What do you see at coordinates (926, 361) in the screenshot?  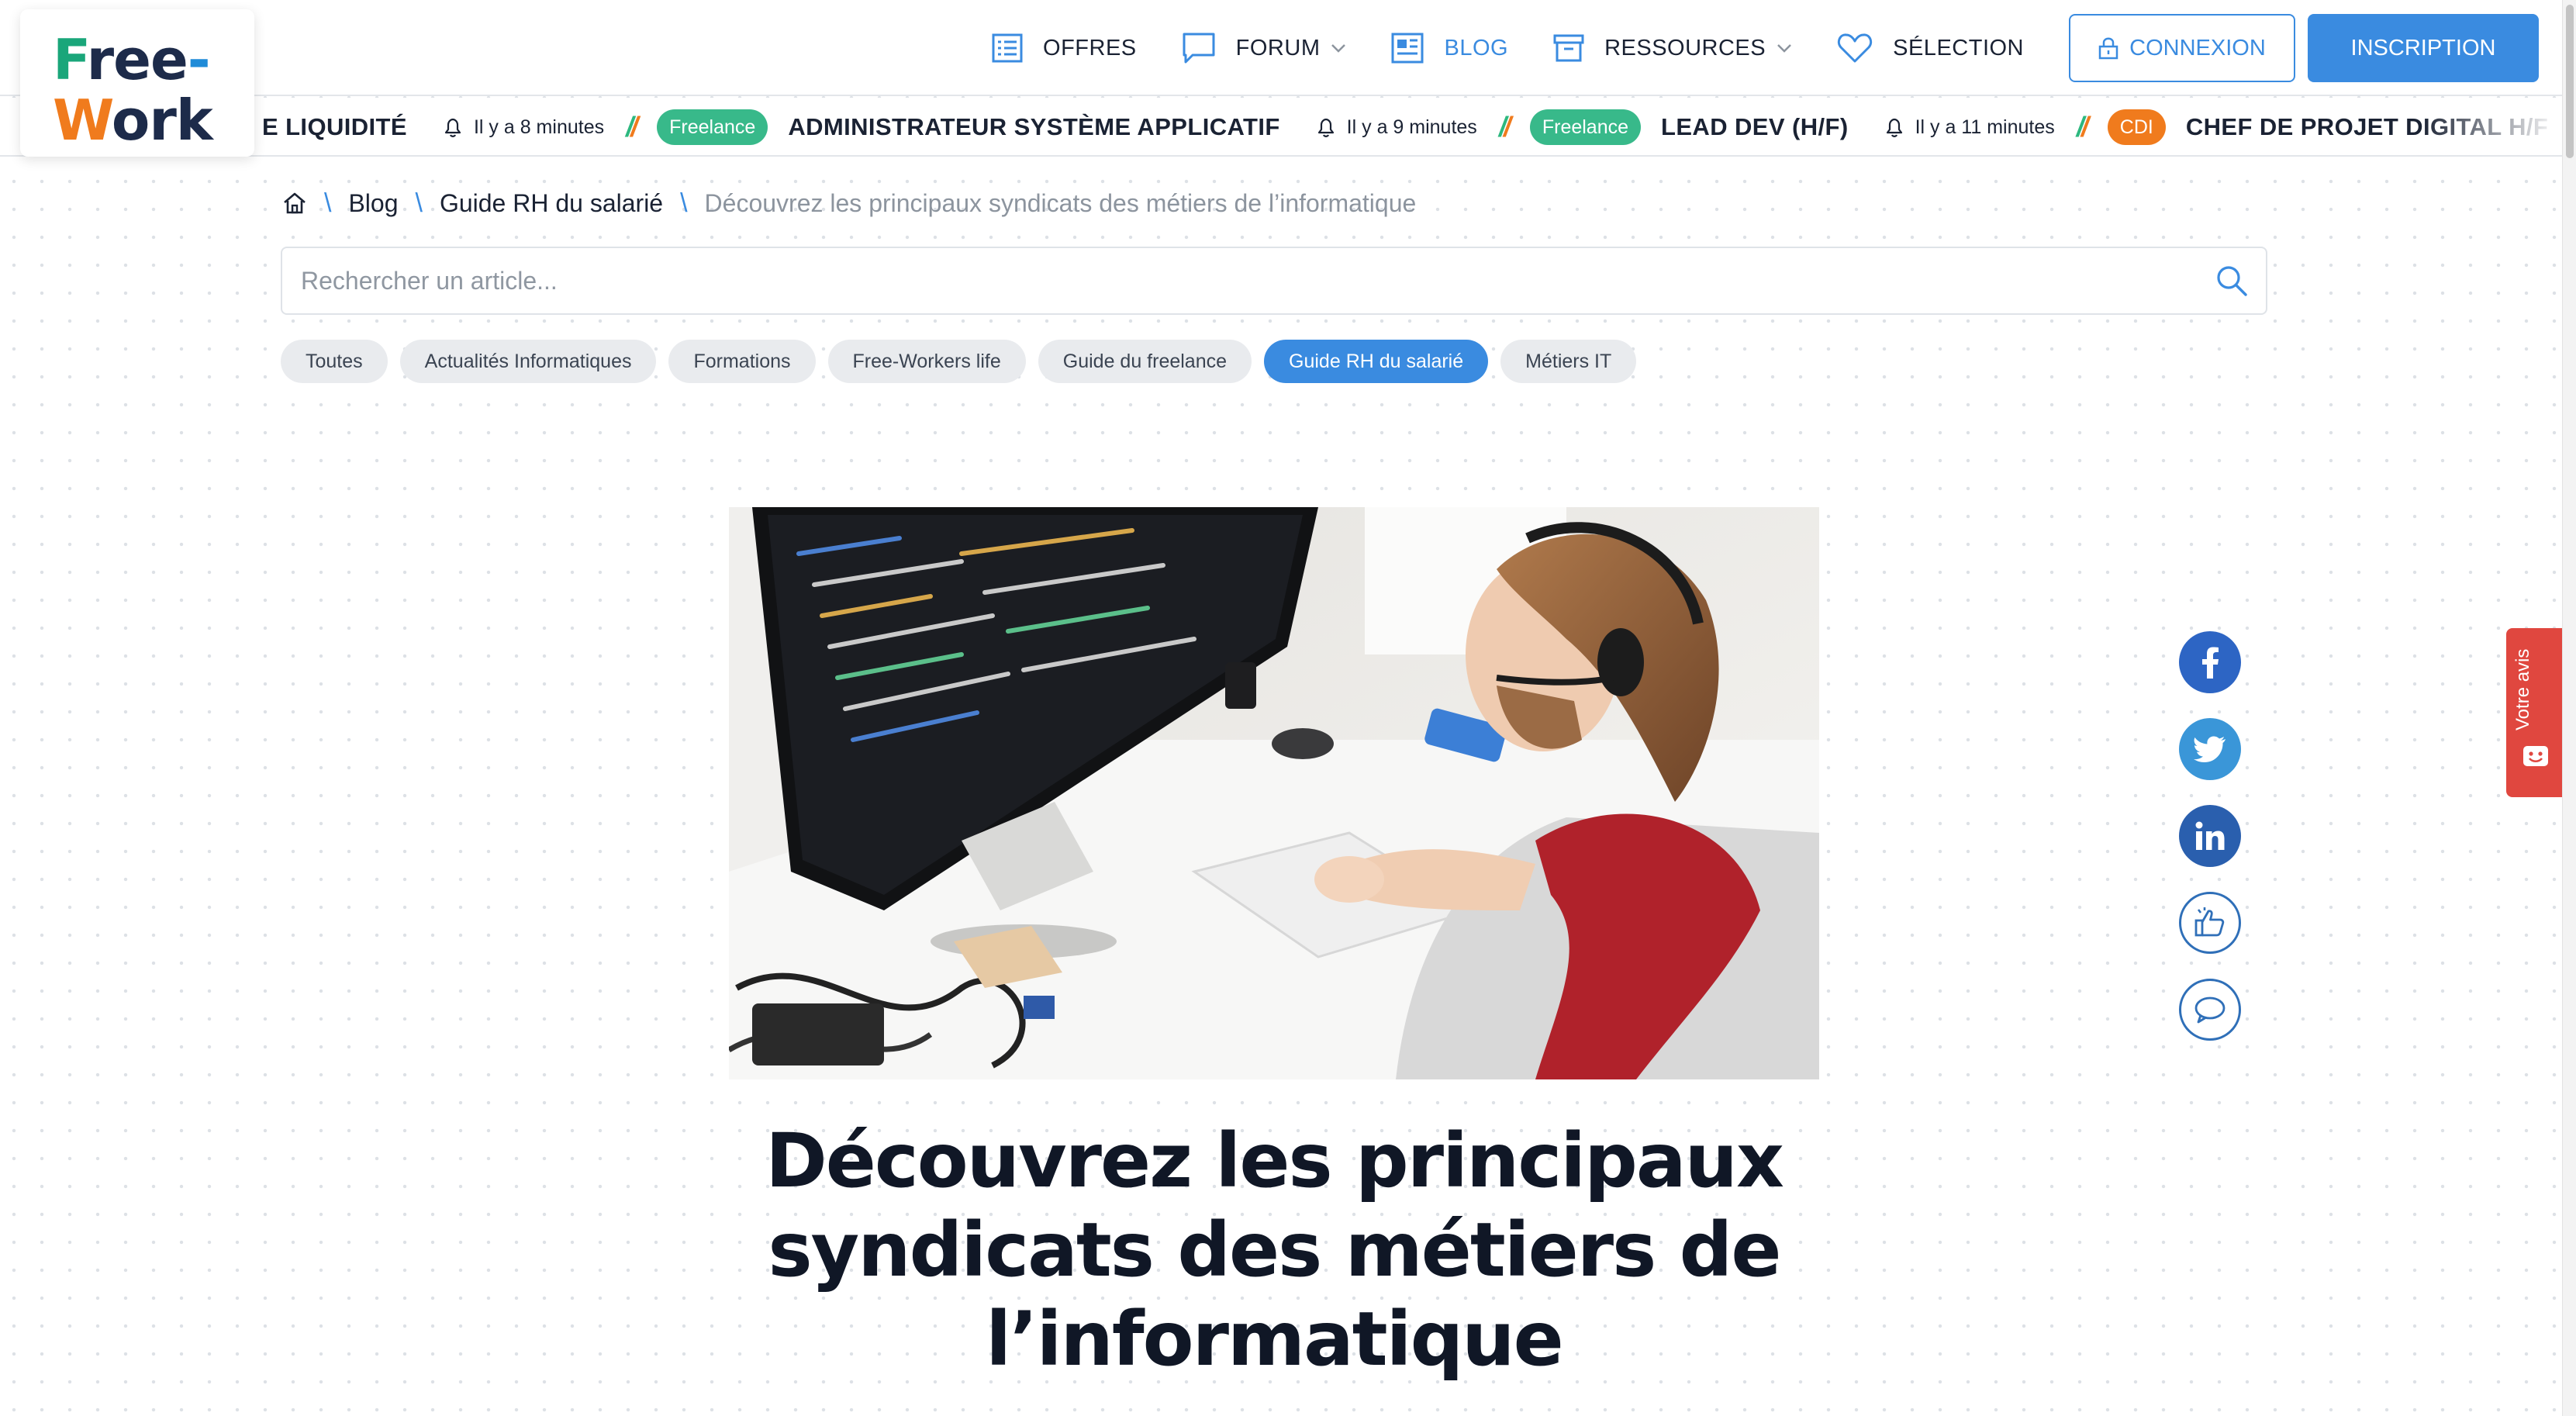 I see `category-pill-free-workers-life: Free-Workers life` at bounding box center [926, 361].